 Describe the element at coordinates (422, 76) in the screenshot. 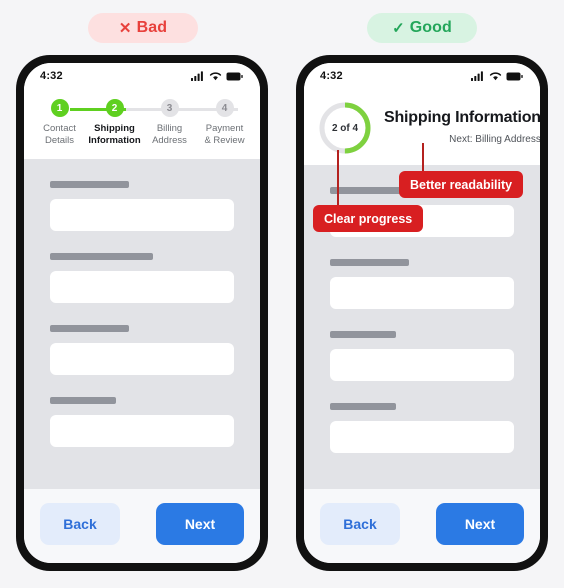

I see `status-bar-good: 4:32` at that location.